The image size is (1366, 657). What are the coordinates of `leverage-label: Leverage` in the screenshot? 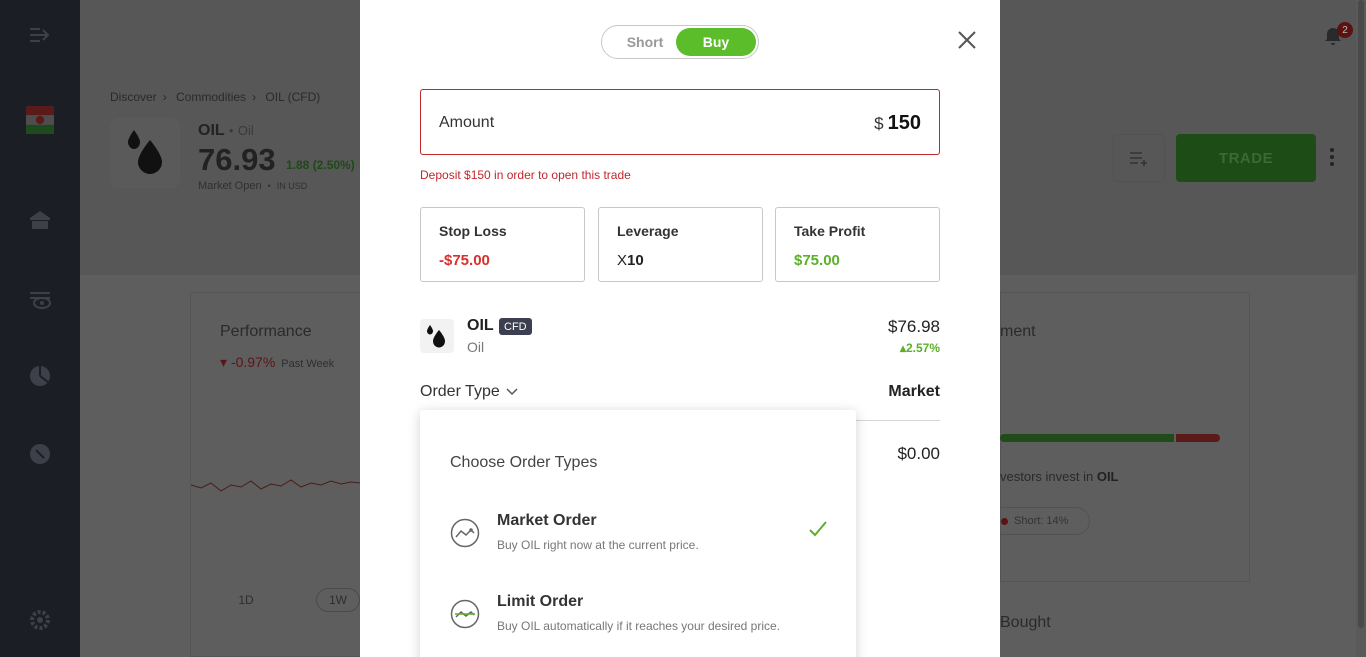 It's located at (648, 231).